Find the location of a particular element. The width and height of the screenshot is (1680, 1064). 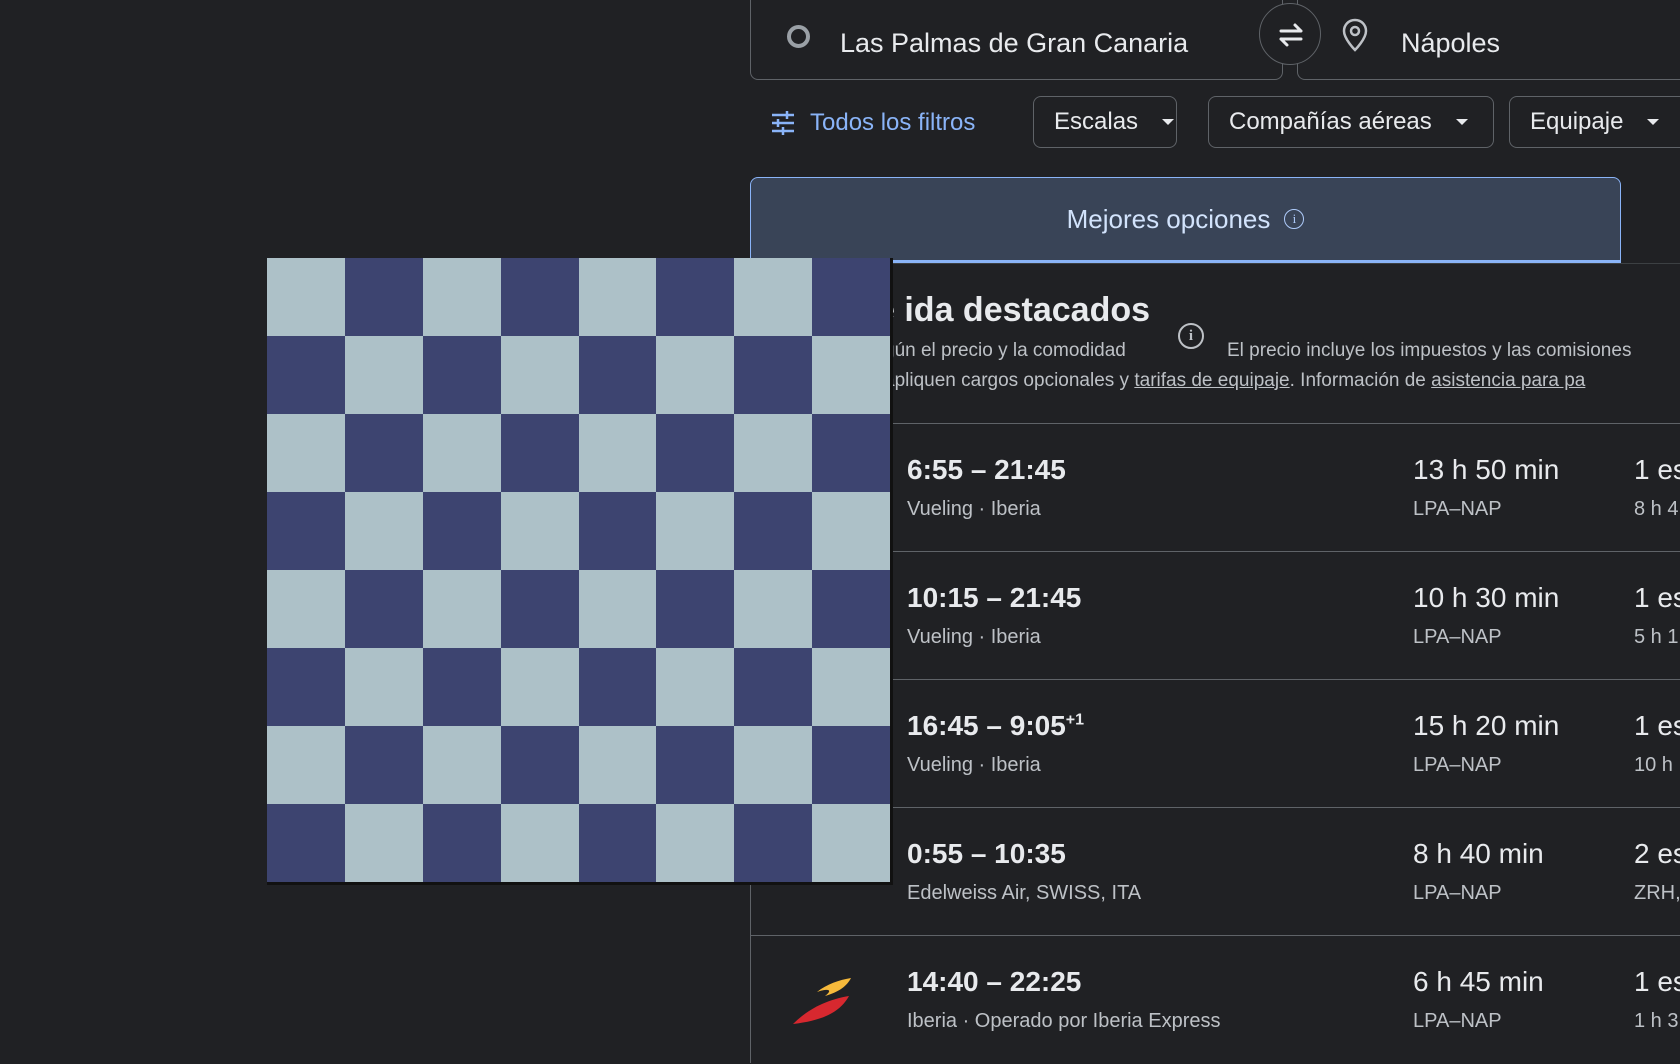

section-subtitle: gún el precio y la comodidad is located at coordinates (1005, 350).